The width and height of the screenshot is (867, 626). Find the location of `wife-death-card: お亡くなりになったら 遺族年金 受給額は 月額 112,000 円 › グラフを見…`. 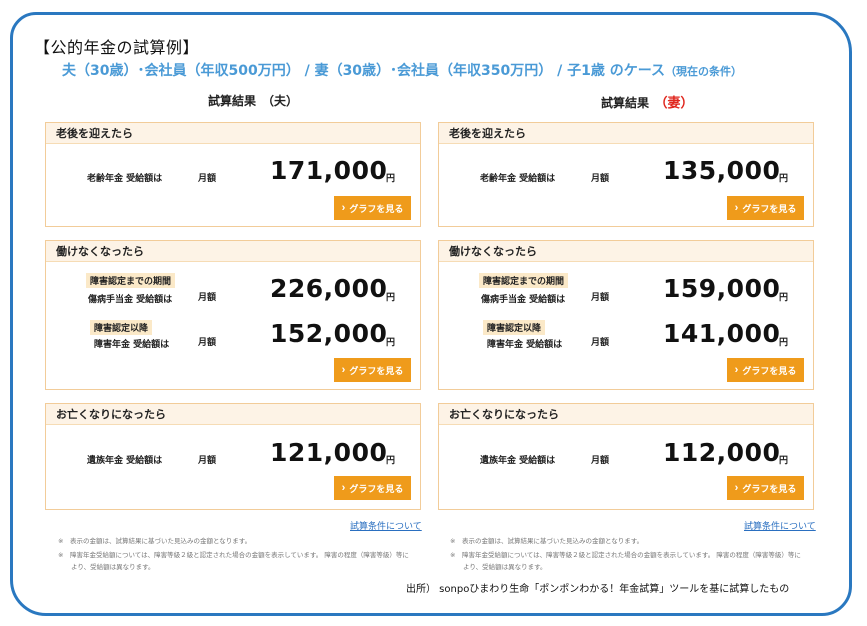

wife-death-card: お亡くなりになったら 遺族年金 受給額は 月額 112,000 円 › グラフを見… is located at coordinates (626, 456).